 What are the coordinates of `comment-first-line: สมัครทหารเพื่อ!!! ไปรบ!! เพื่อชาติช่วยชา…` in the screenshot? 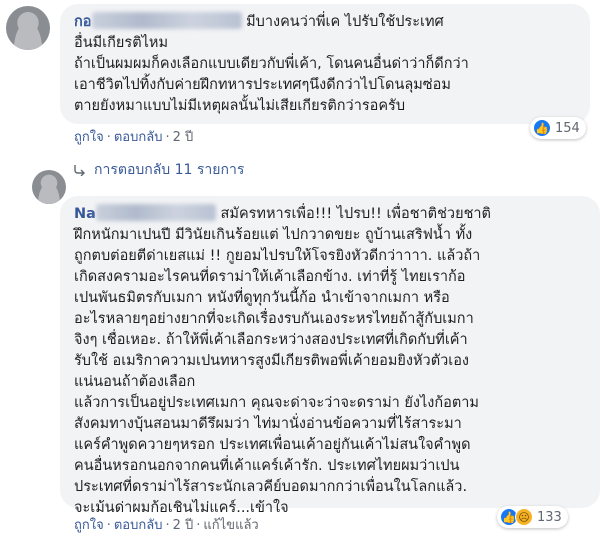 It's located at (355, 214).